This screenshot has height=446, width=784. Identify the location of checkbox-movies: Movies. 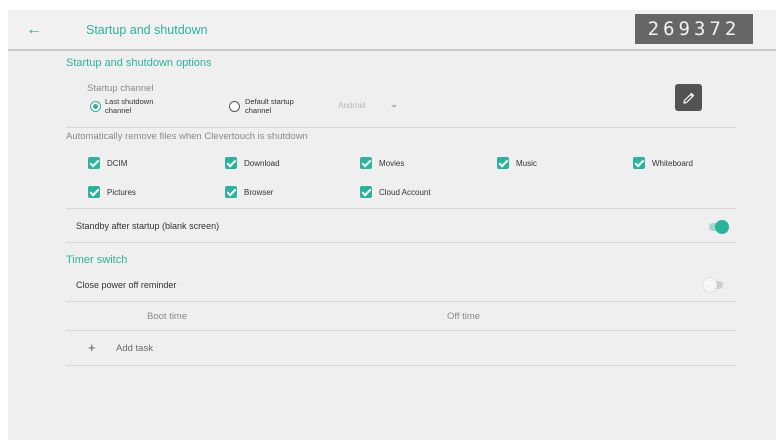
(382, 163).